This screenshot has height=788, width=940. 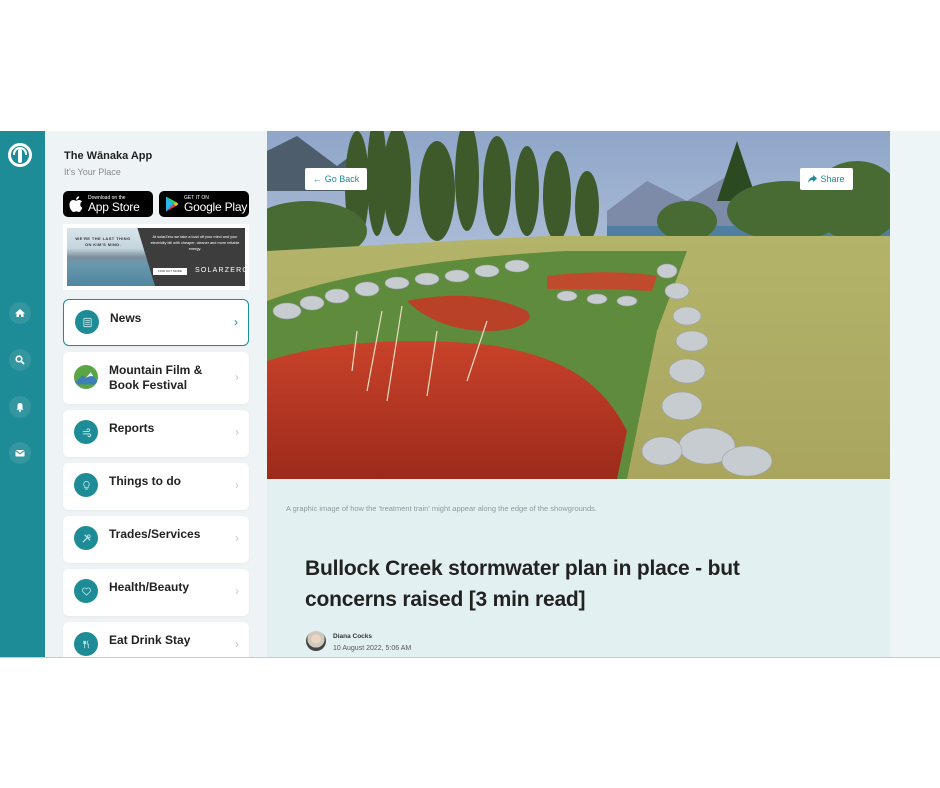 What do you see at coordinates (150, 640) in the screenshot?
I see `sidebar-item-label: Eat Drink Stay` at bounding box center [150, 640].